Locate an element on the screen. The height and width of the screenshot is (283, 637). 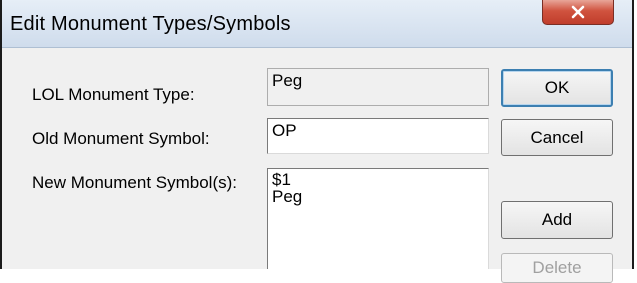
add-button: Add is located at coordinates (557, 220).